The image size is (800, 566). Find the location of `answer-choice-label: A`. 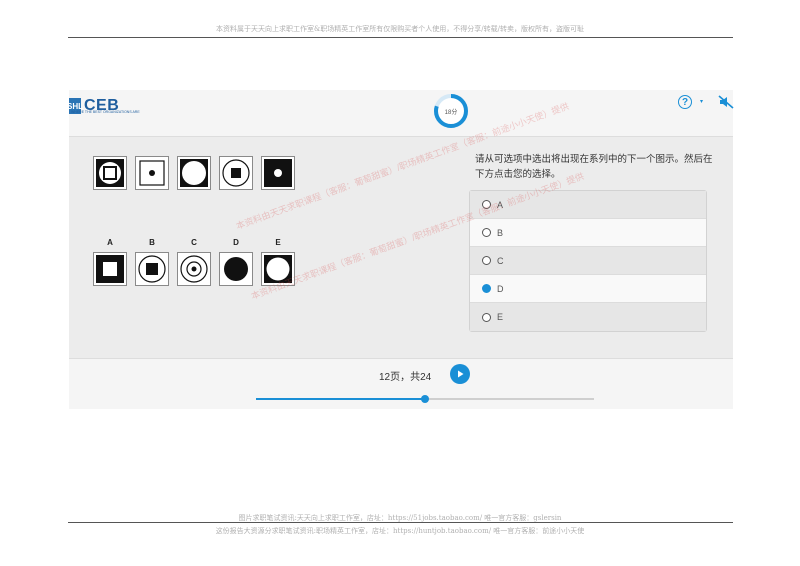

answer-choice-label: A is located at coordinates (500, 204).